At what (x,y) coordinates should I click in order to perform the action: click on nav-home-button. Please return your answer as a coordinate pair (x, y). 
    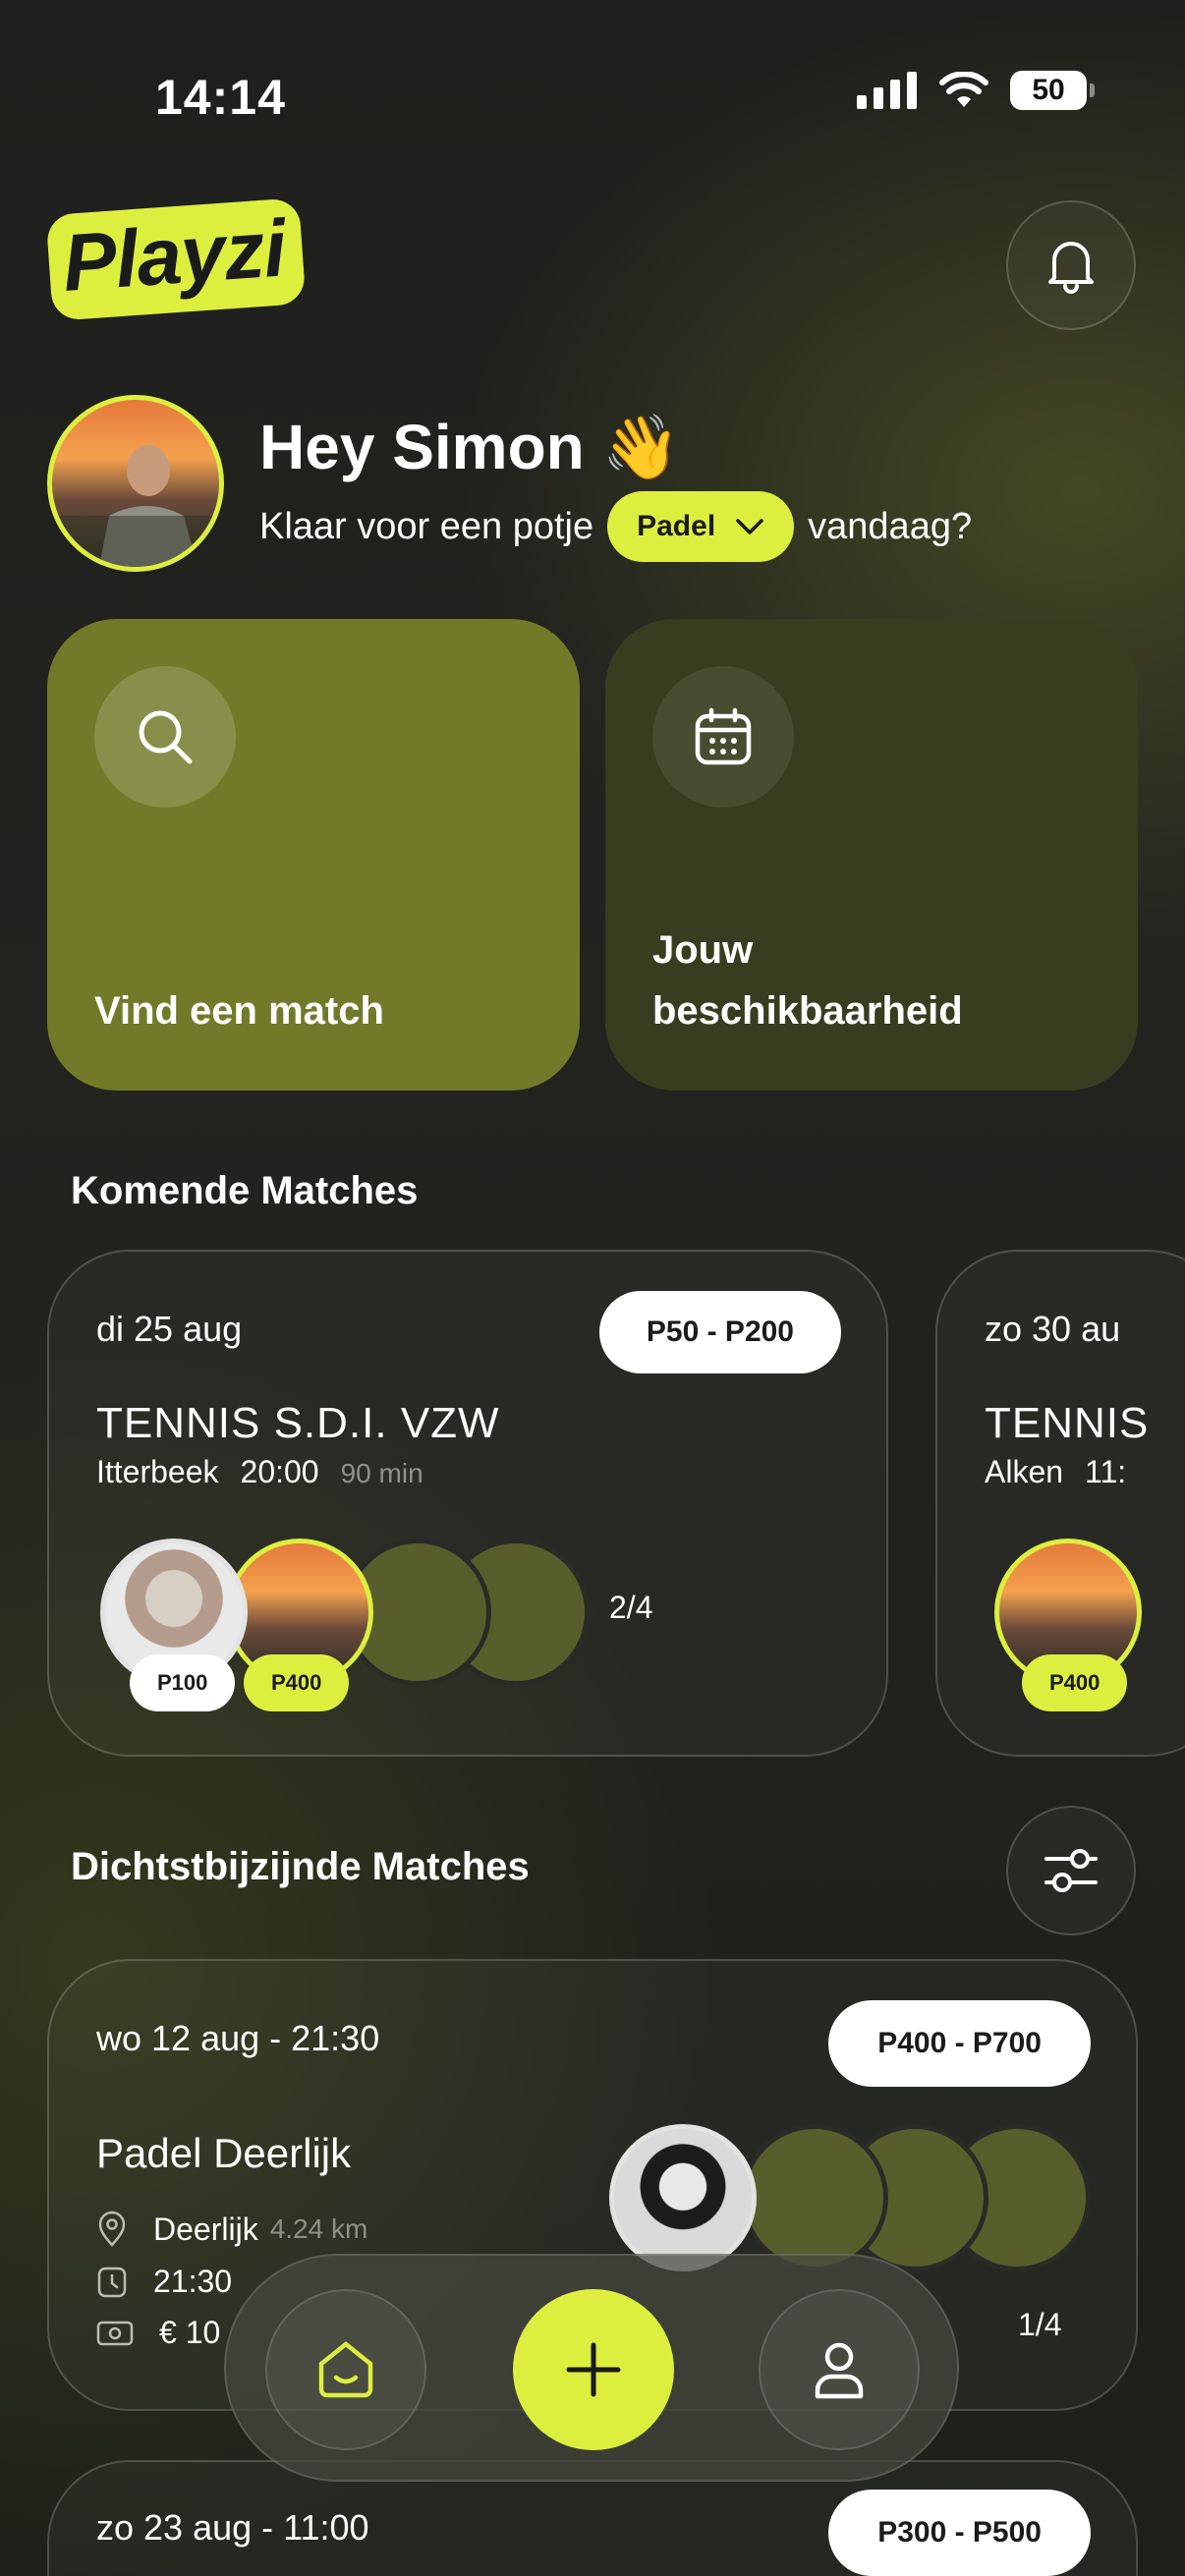
    Looking at the image, I should click on (346, 2369).